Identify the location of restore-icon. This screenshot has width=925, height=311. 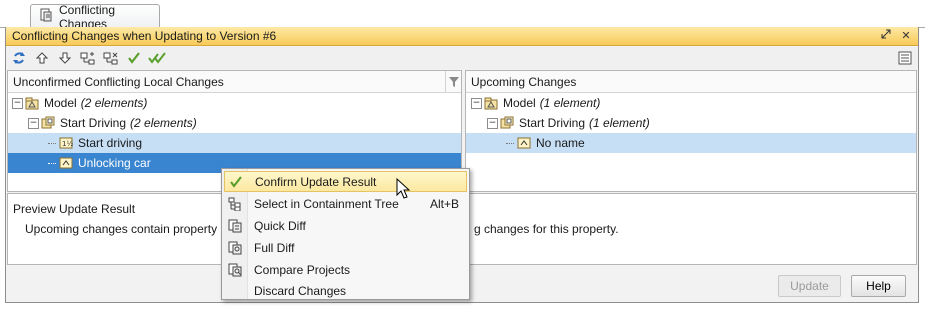
(886, 36).